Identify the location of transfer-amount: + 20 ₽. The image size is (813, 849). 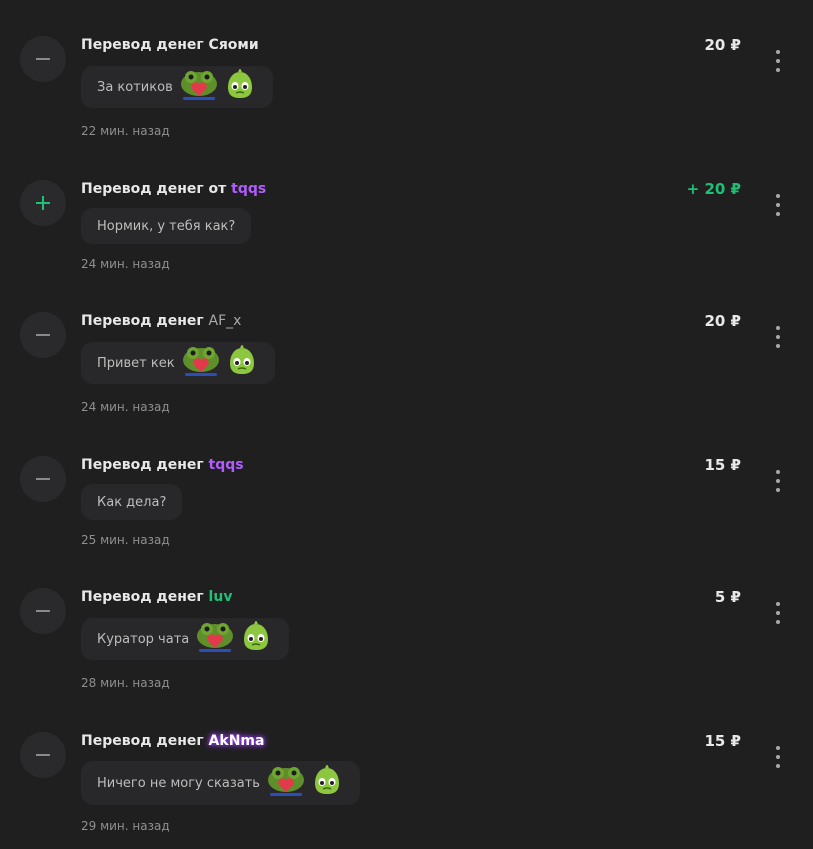
(713, 189).